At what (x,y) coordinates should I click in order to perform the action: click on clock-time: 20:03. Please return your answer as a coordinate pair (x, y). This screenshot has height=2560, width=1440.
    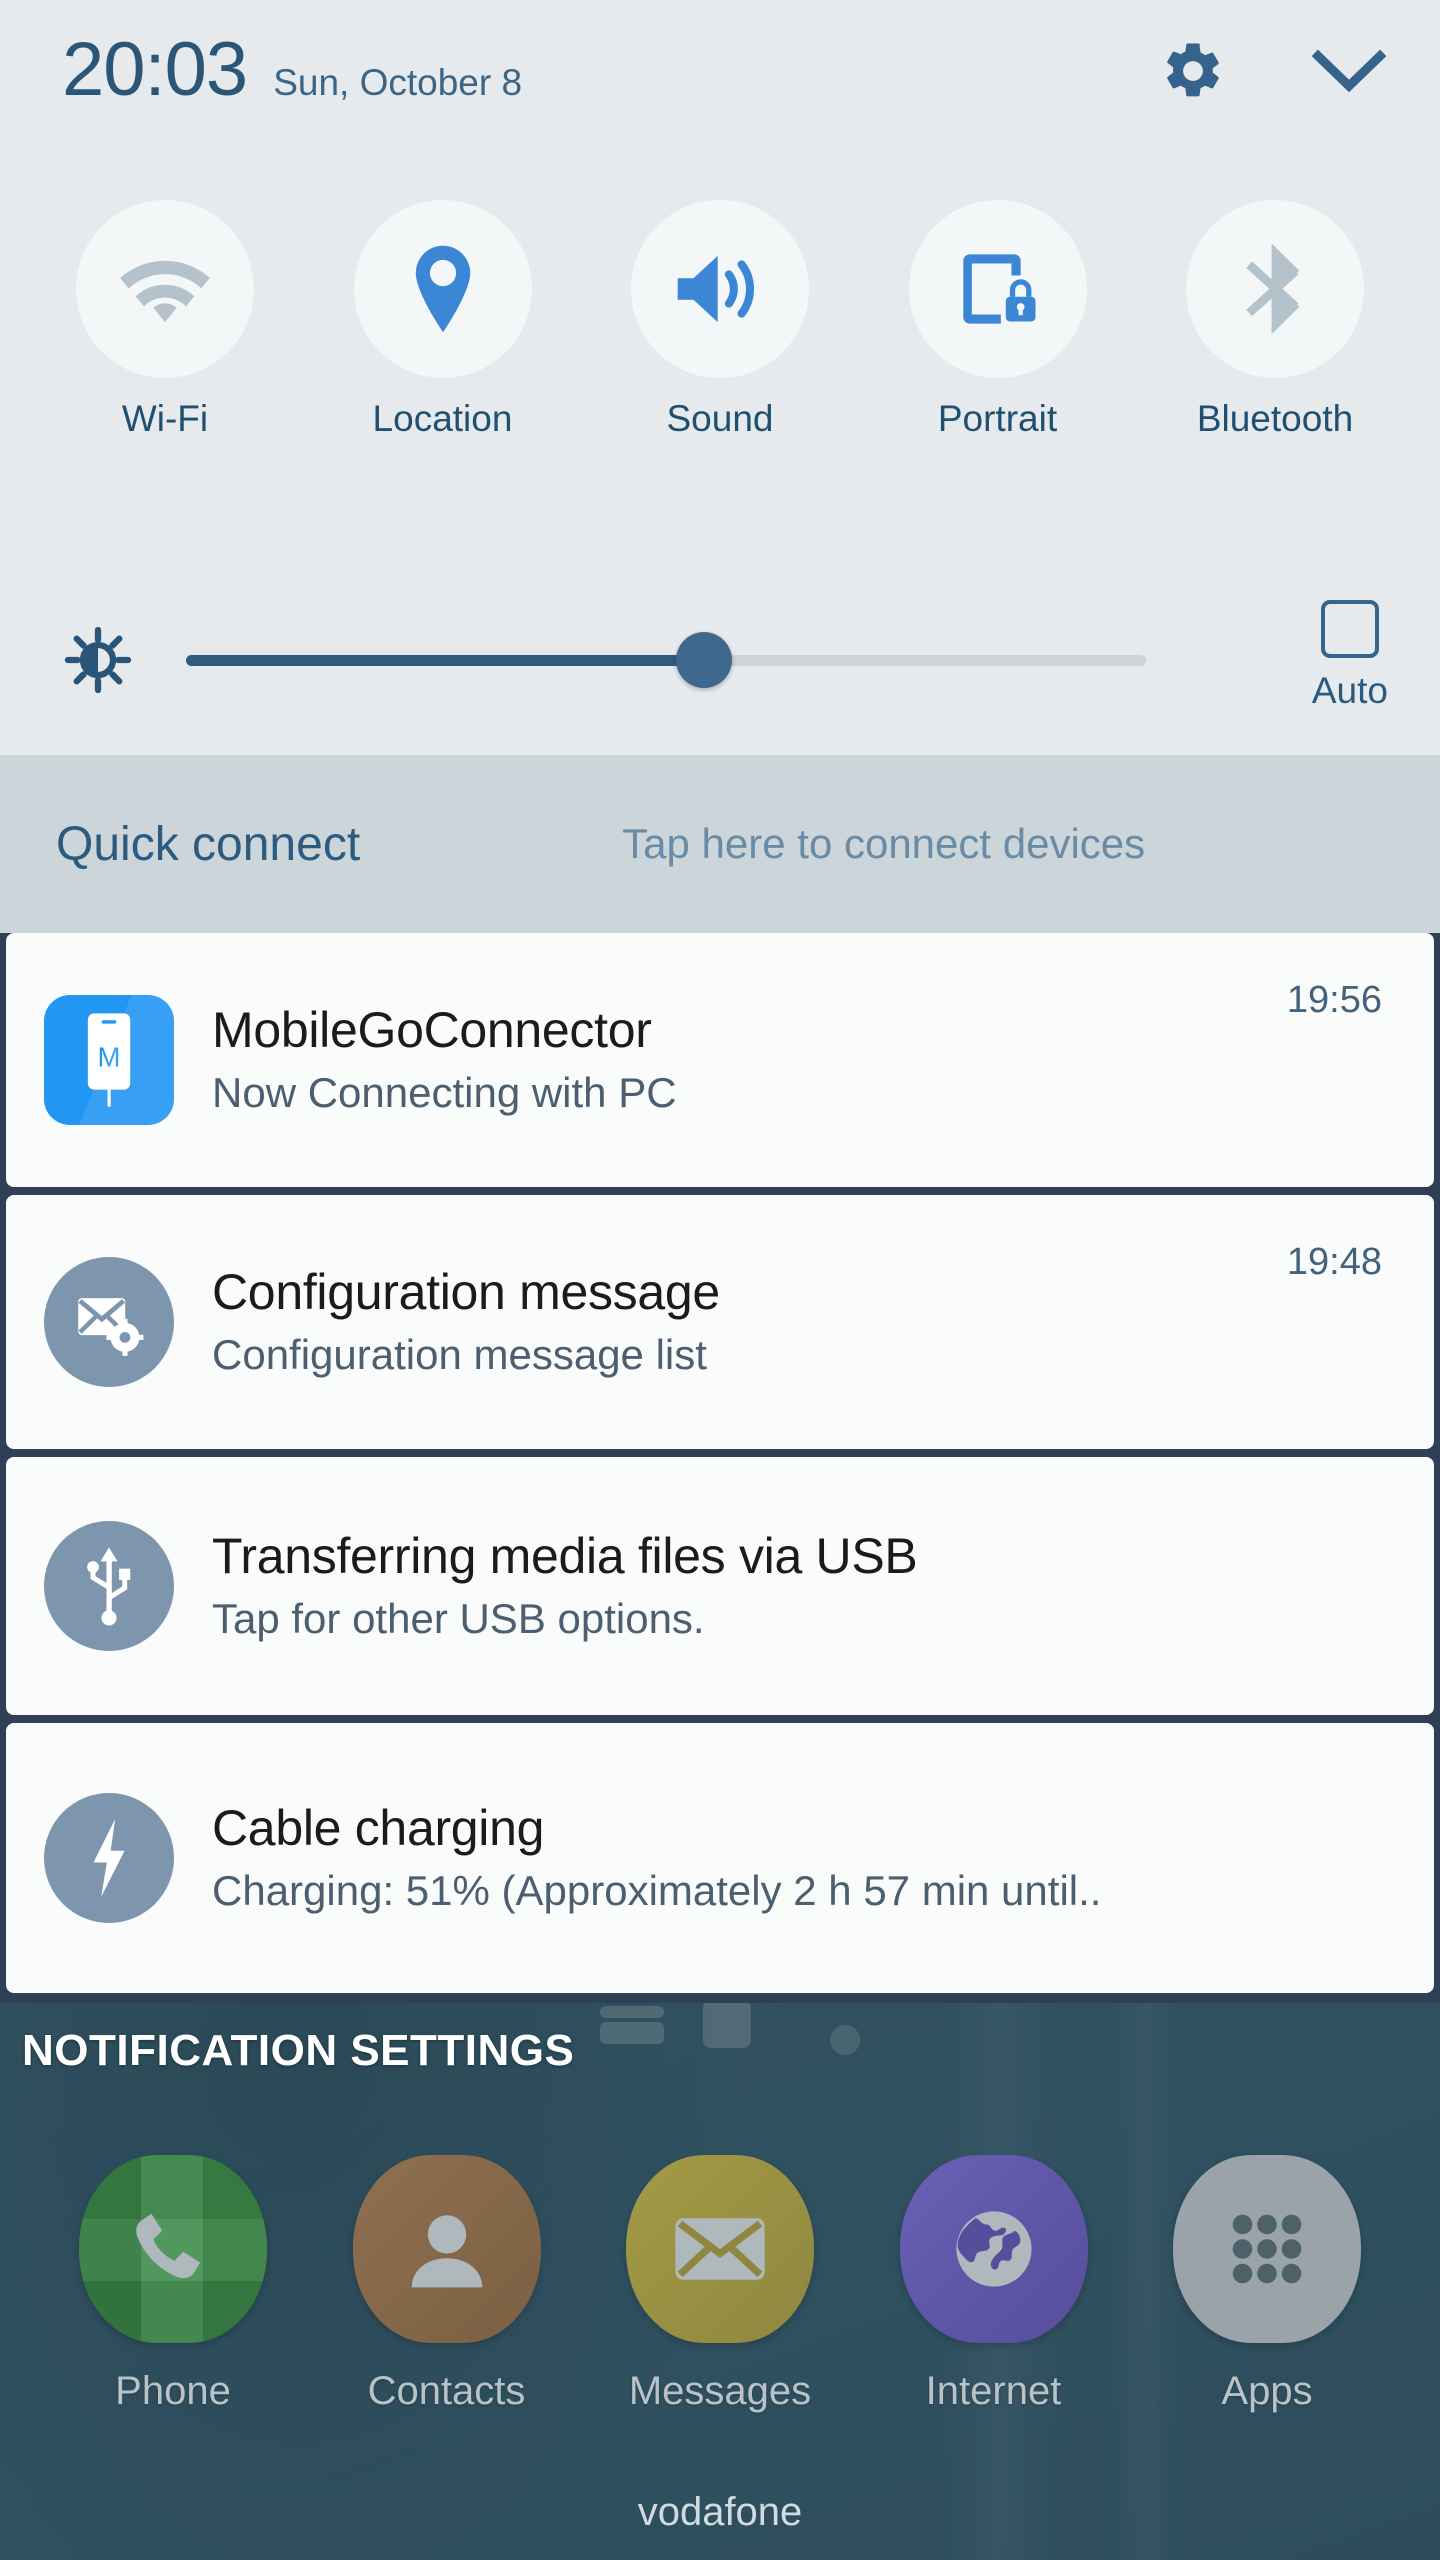
    Looking at the image, I should click on (155, 69).